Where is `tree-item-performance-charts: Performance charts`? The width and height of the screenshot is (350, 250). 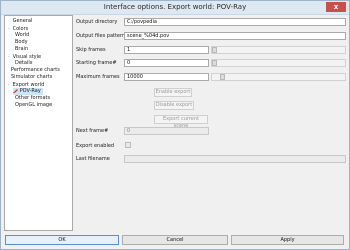 tree-item-performance-charts: Performance charts is located at coordinates (35, 70).